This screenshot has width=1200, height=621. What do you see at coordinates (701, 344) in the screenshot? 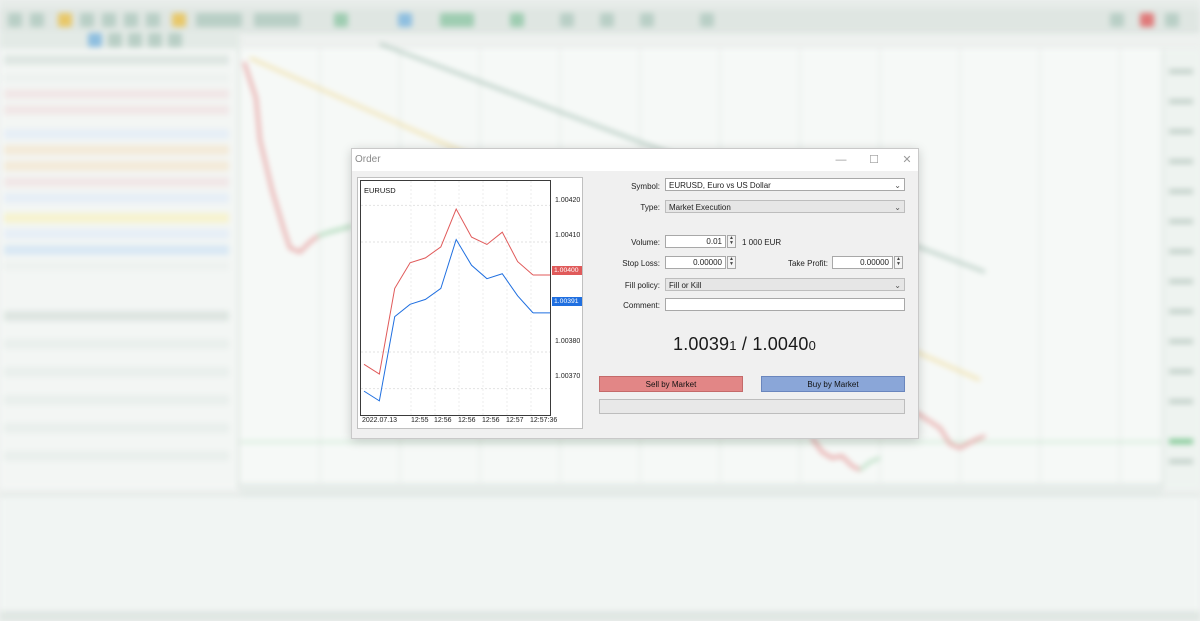
I see `bid-price: 1.0039` at bounding box center [701, 344].